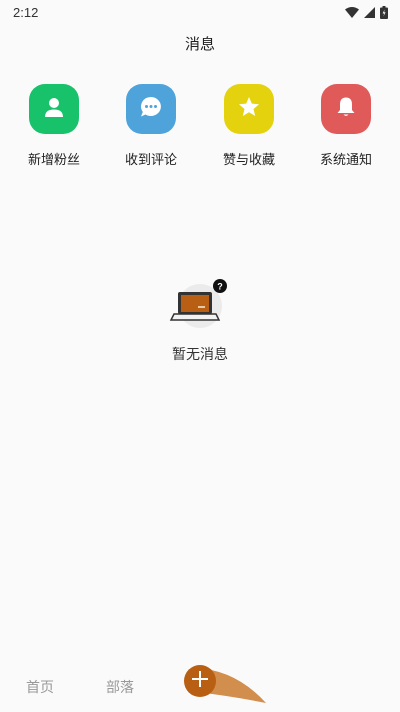 The width and height of the screenshot is (400, 712). I want to click on comments-received-label: 收到评论, so click(150, 160).